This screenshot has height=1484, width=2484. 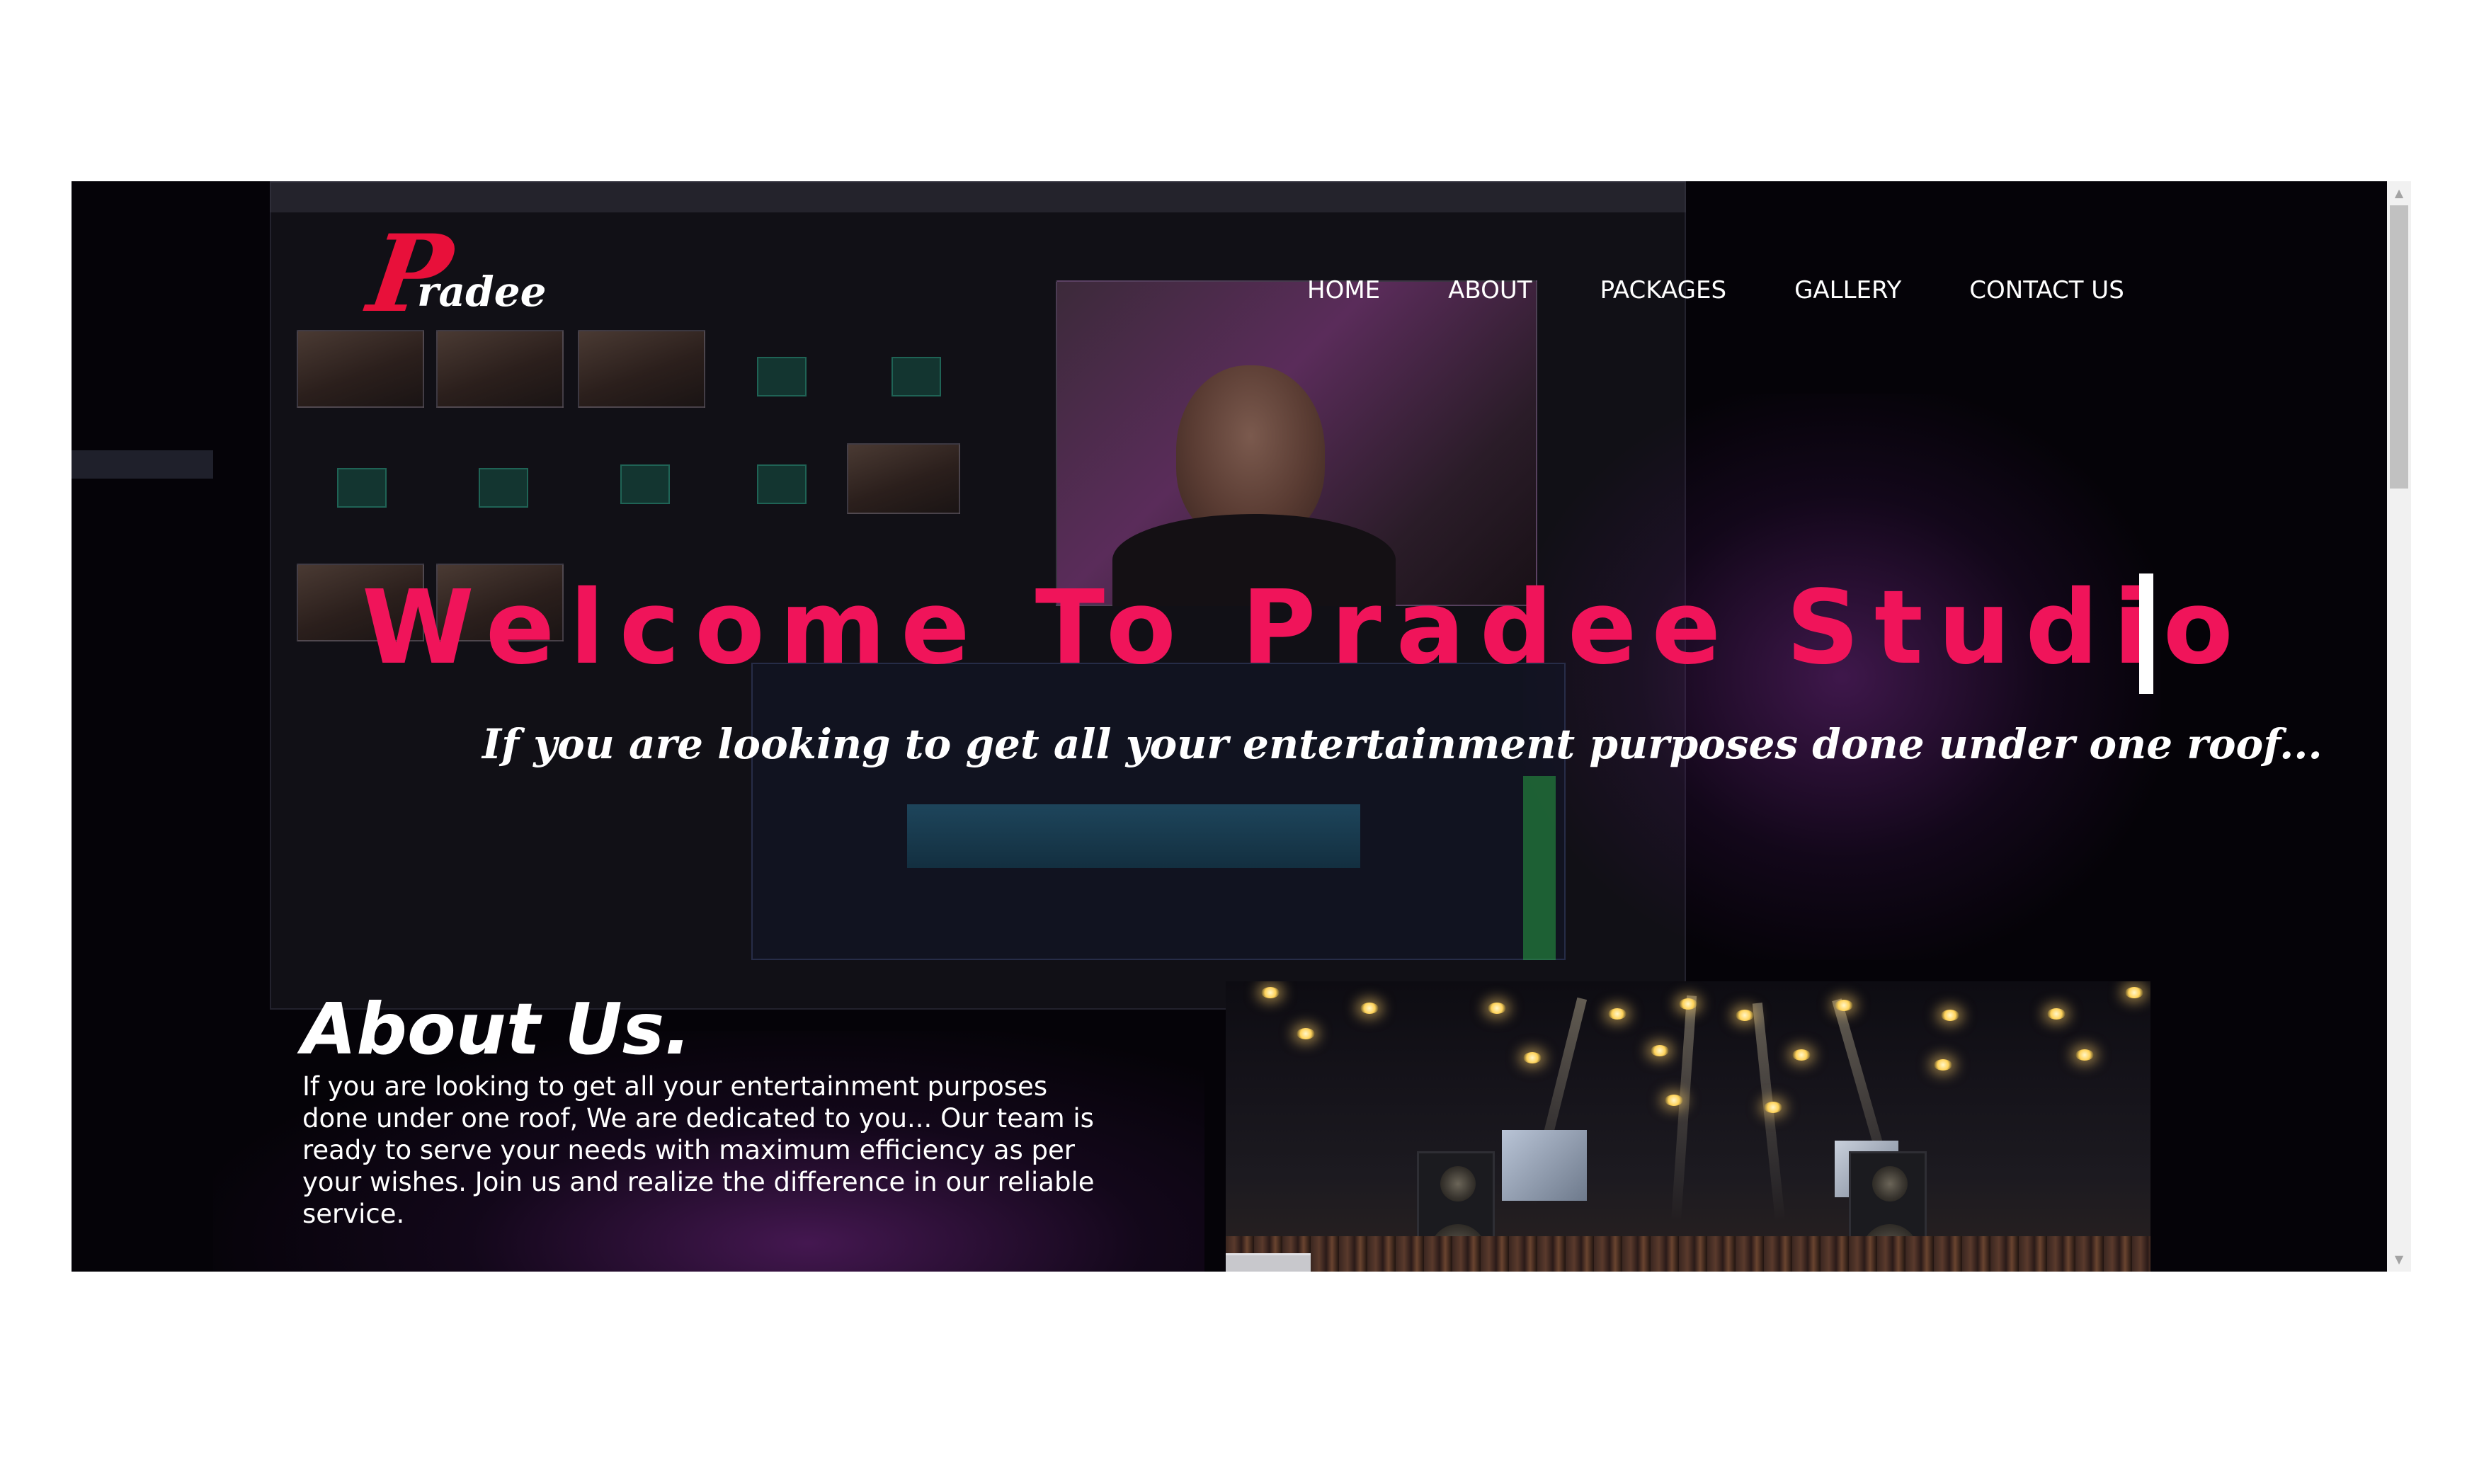 I want to click on logo-wordmark: radee, so click(x=482, y=292).